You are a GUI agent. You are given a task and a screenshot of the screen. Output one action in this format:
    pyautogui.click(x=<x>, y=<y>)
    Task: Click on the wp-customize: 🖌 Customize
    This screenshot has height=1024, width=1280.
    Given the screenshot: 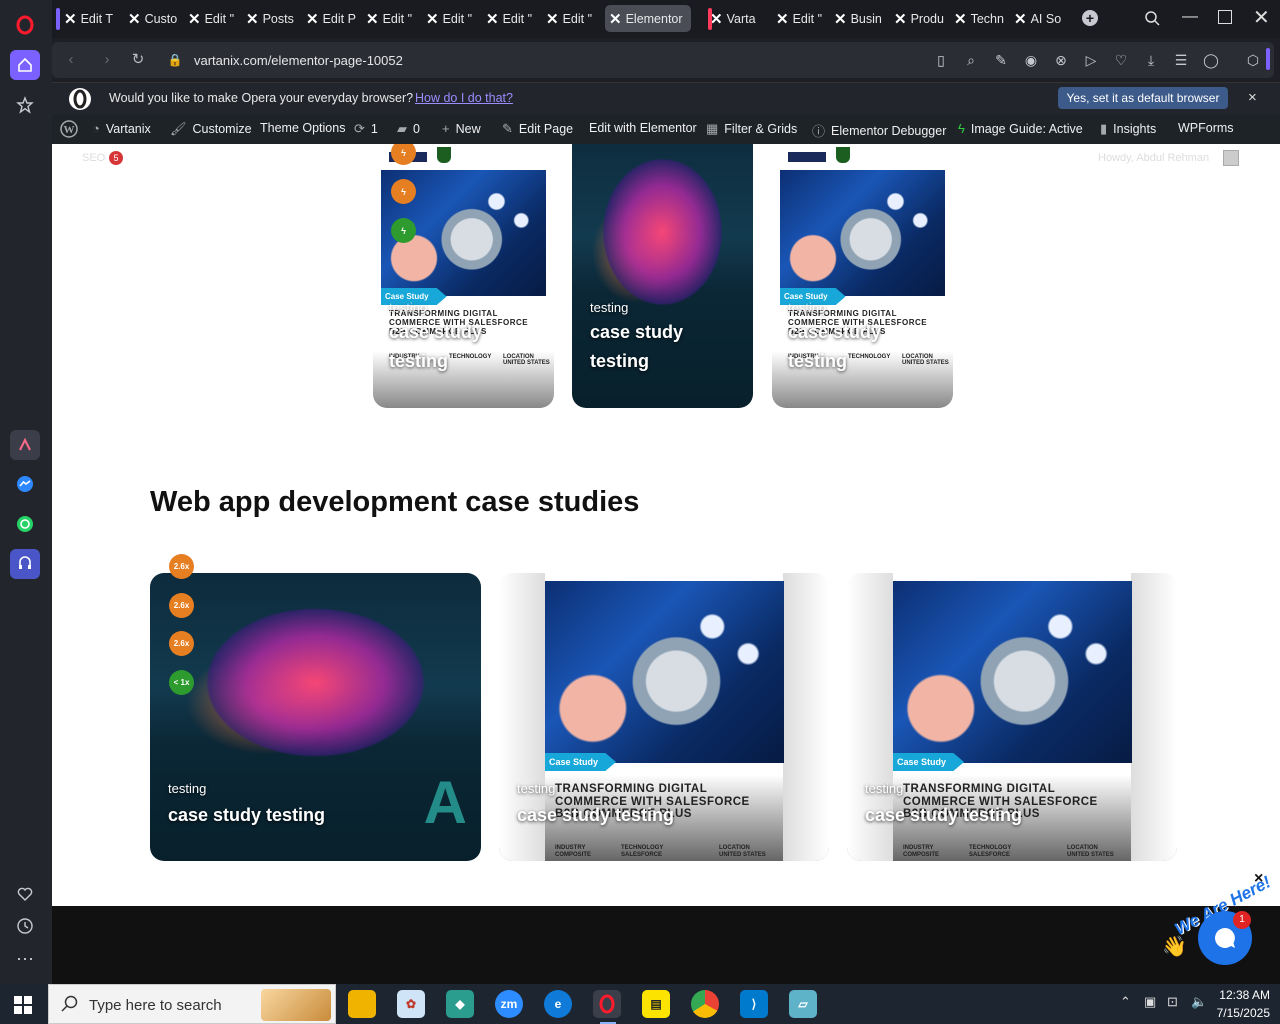 What is the action you would take?
    pyautogui.click(x=211, y=129)
    